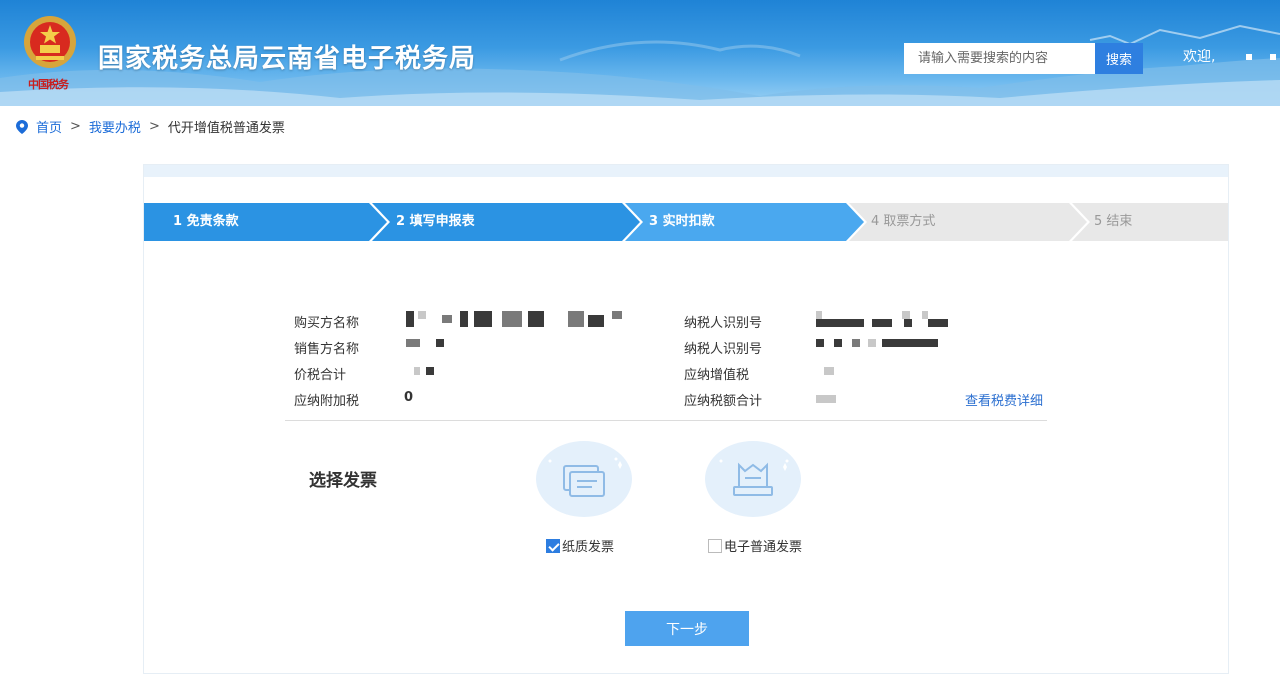 The height and width of the screenshot is (674, 1280). I want to click on total-label: 价税合计, so click(320, 375).